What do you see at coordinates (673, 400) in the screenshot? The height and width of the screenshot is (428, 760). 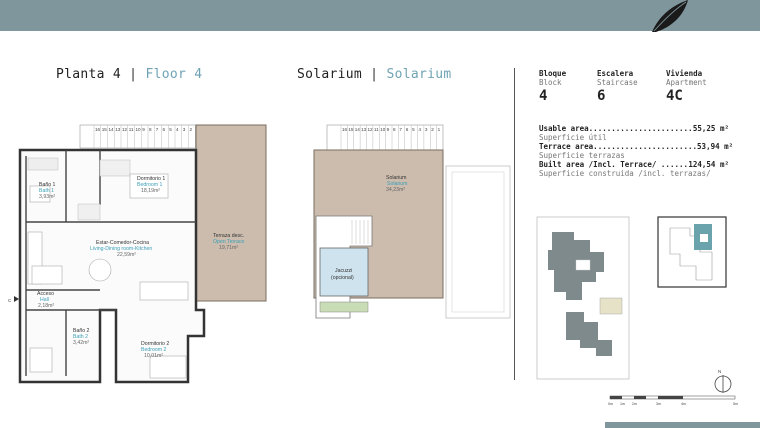 I see `scale-bar: 0m 1m 2m 3m 4m 5m` at bounding box center [673, 400].